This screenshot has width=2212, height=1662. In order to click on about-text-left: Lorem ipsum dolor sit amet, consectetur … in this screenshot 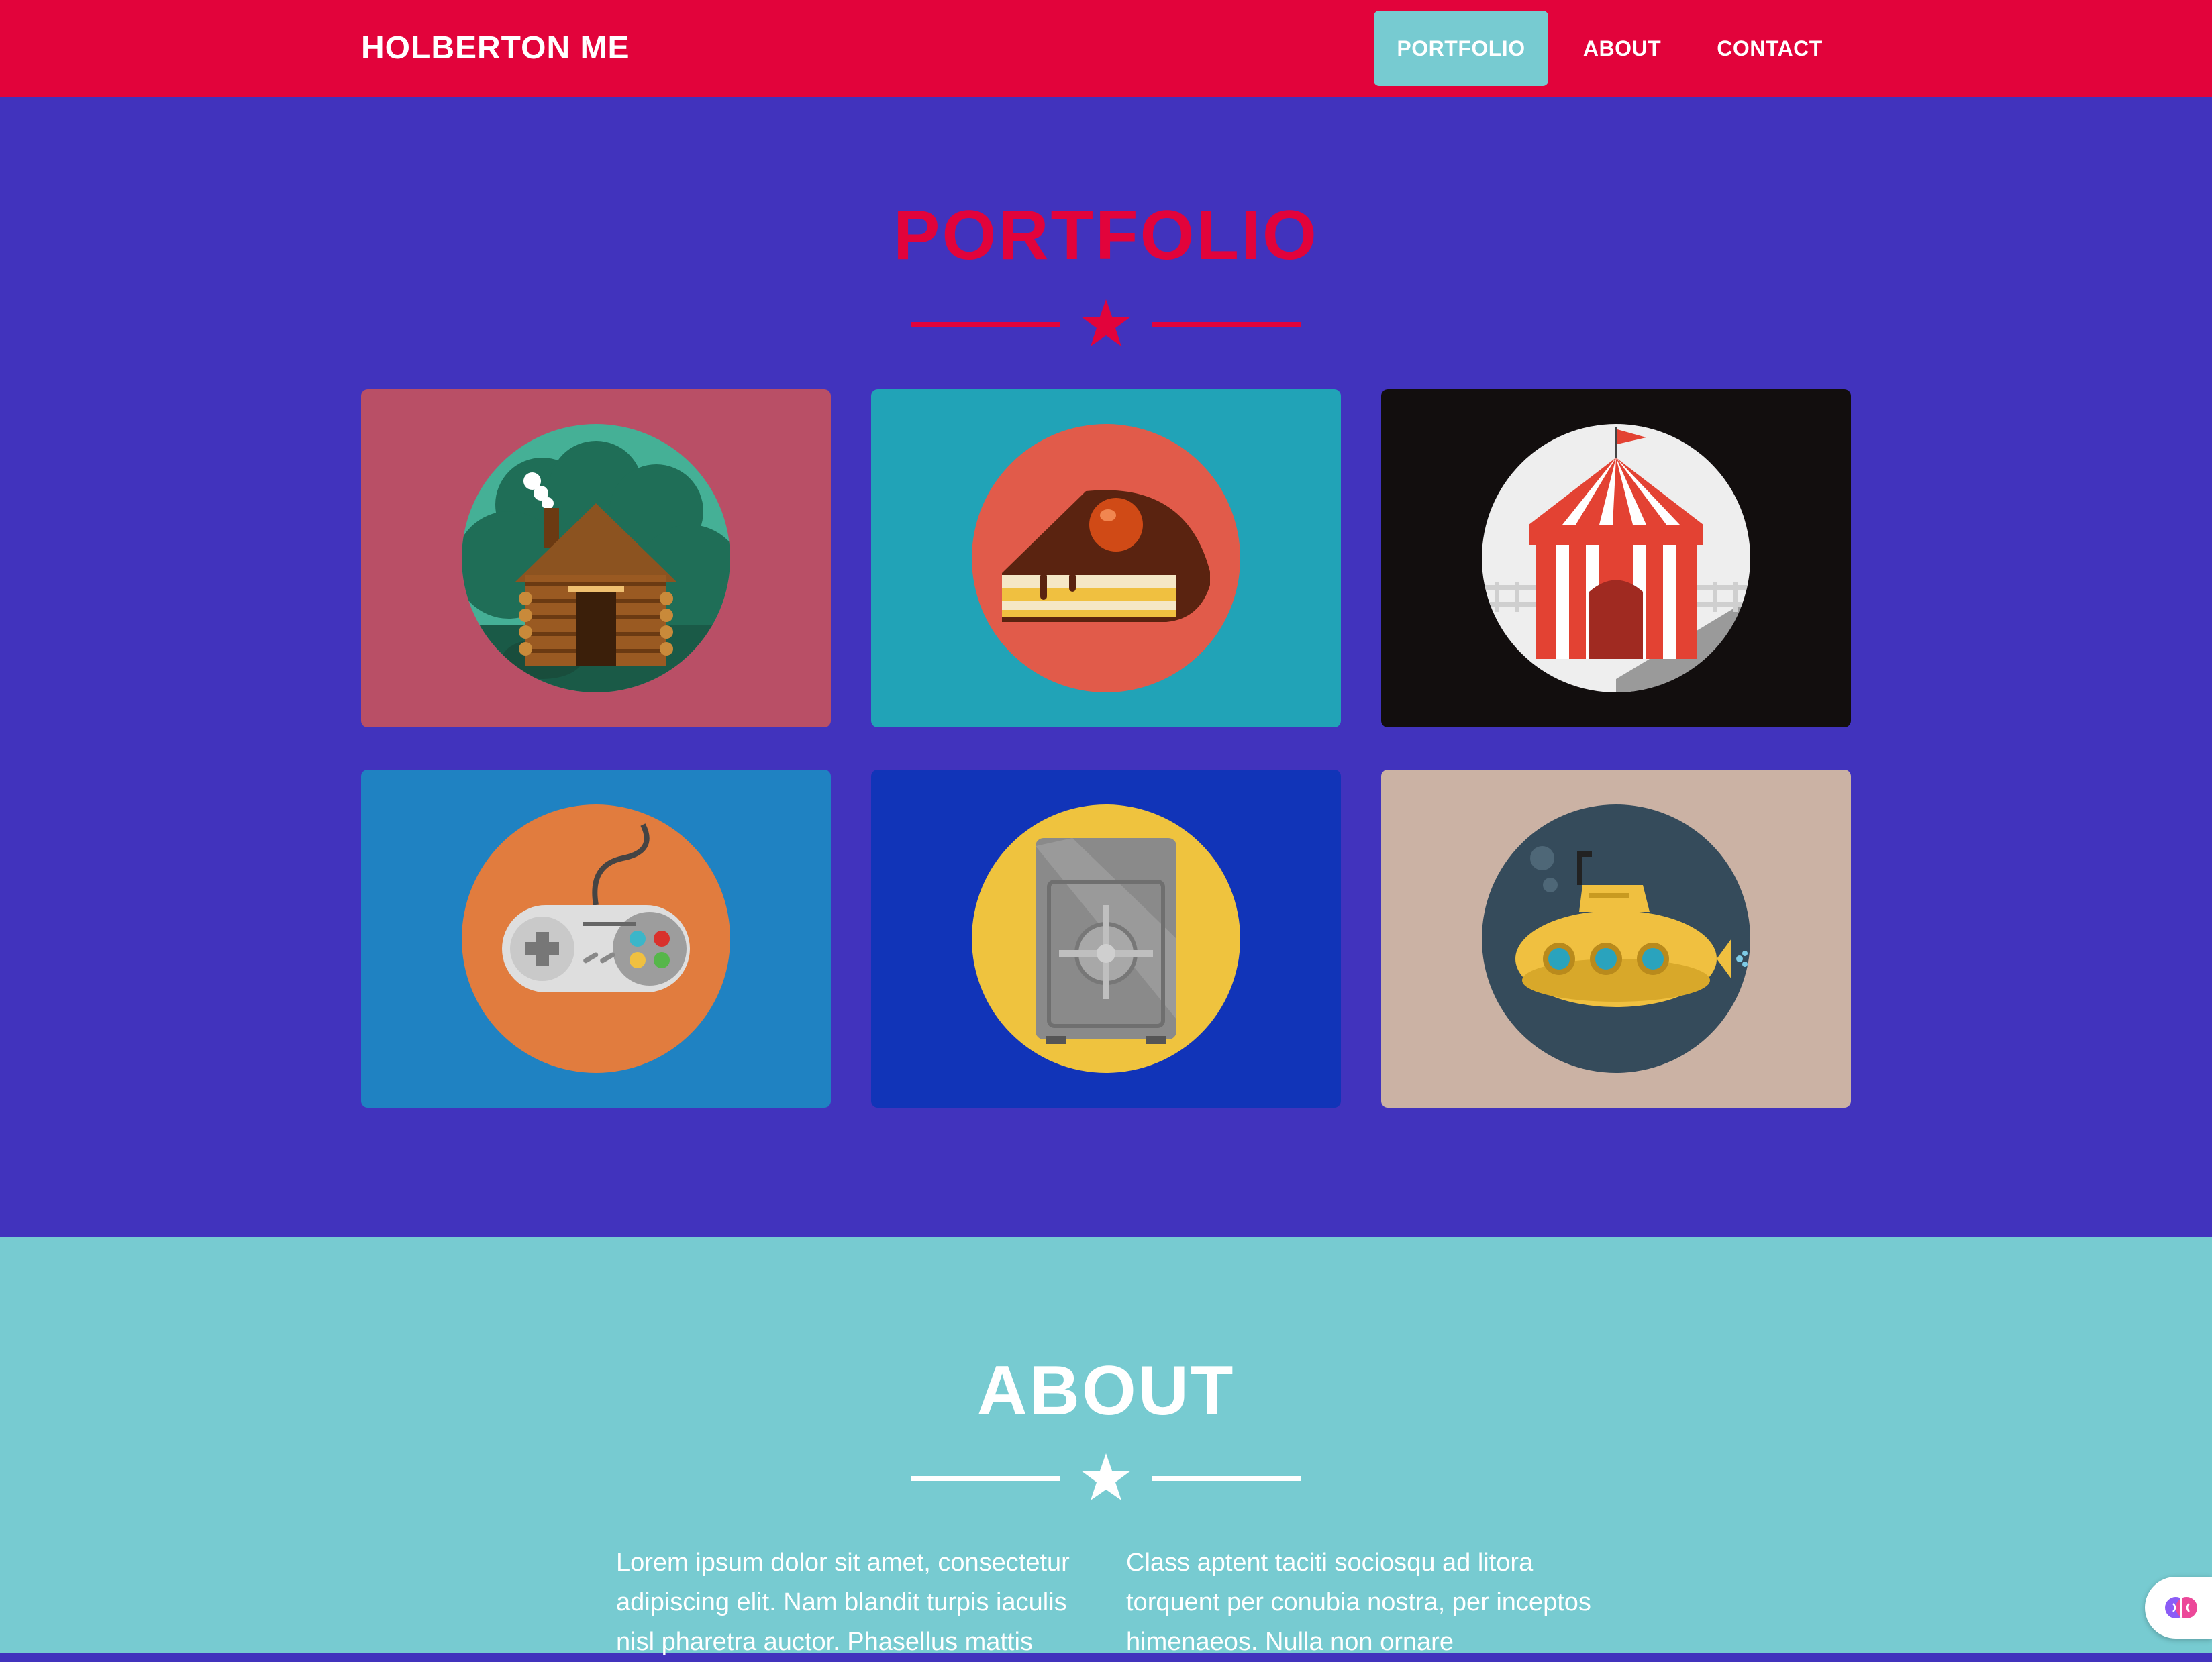, I will do `click(843, 1603)`.